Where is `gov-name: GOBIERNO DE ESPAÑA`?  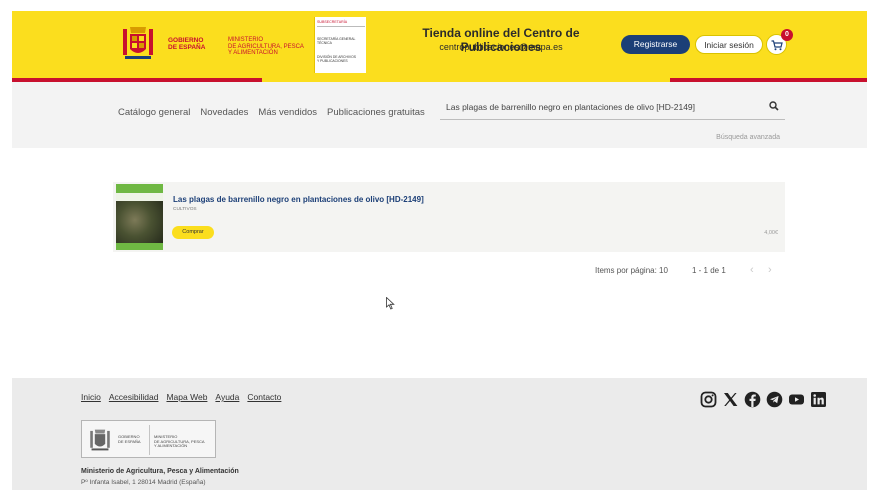 gov-name: GOBIERNO DE ESPAÑA is located at coordinates (187, 44).